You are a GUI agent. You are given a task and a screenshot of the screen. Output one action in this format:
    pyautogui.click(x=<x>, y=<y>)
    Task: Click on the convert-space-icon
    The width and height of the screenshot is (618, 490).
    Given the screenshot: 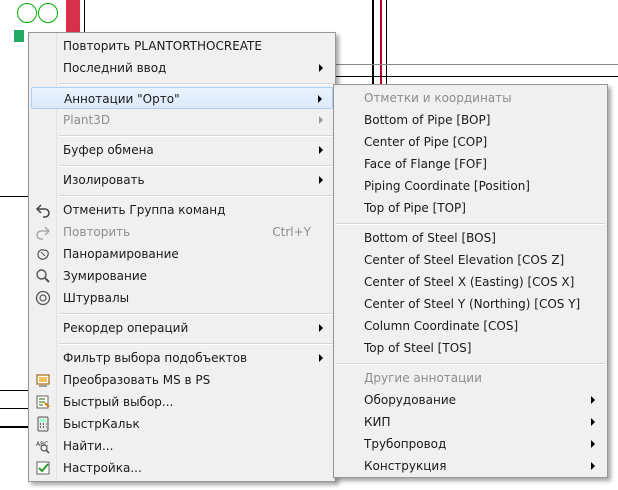 What is the action you would take?
    pyautogui.click(x=43, y=380)
    